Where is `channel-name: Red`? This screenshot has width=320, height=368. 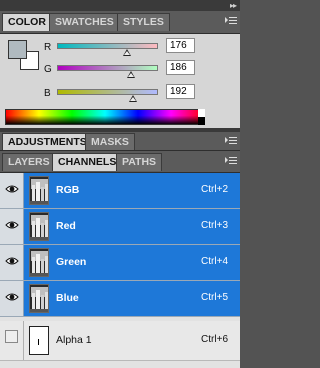
channel-name: Red is located at coordinates (66, 226).